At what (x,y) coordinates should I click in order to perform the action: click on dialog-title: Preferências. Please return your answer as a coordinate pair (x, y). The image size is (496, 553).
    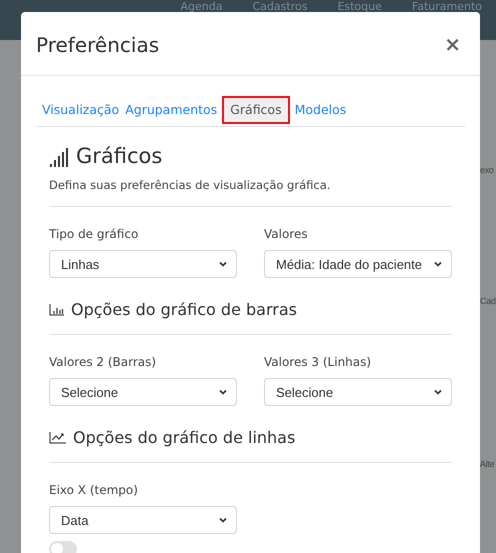
    Looking at the image, I should click on (98, 45).